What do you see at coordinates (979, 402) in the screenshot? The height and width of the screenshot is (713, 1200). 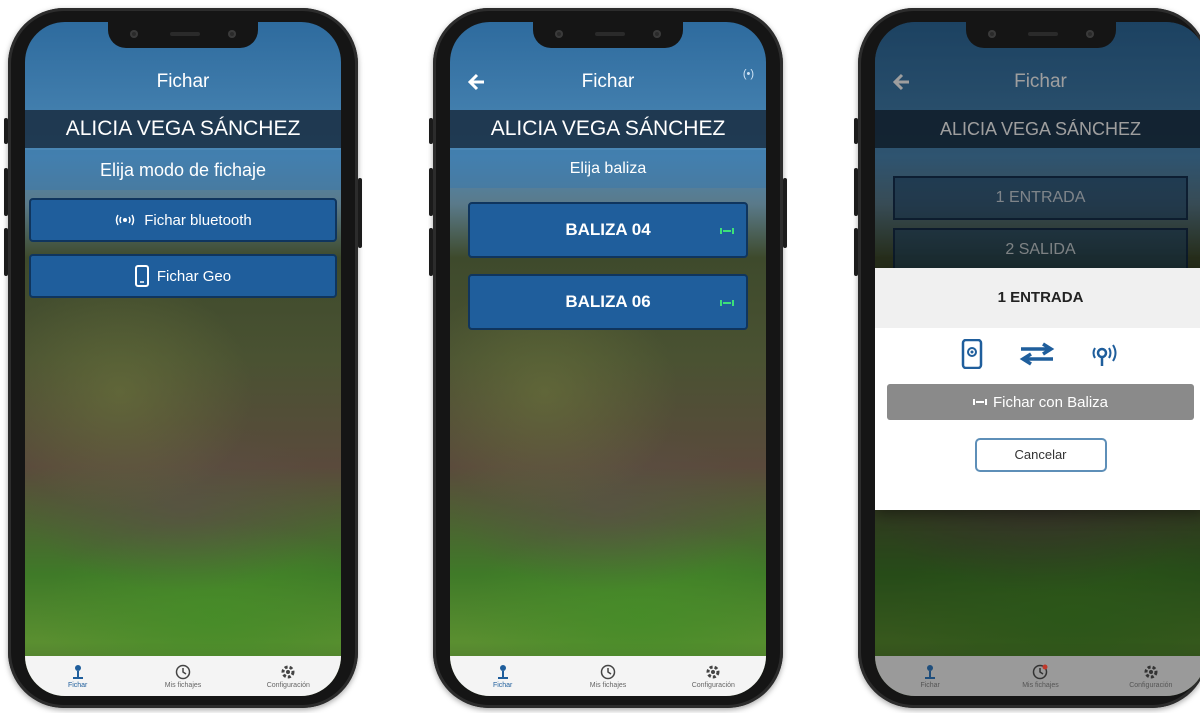 I see `beacon-small-icon` at bounding box center [979, 402].